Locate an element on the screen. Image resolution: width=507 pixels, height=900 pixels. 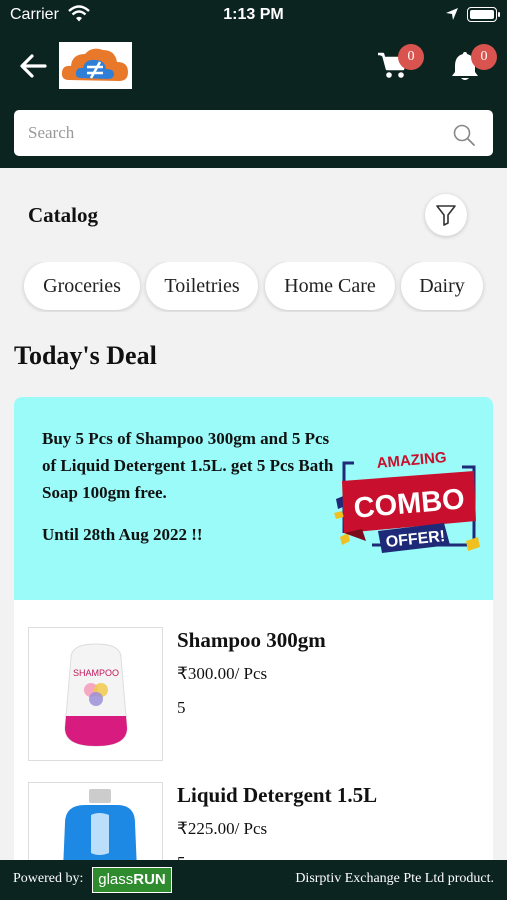
product-name: Liquid Detergent 1.5L is located at coordinates (277, 795).